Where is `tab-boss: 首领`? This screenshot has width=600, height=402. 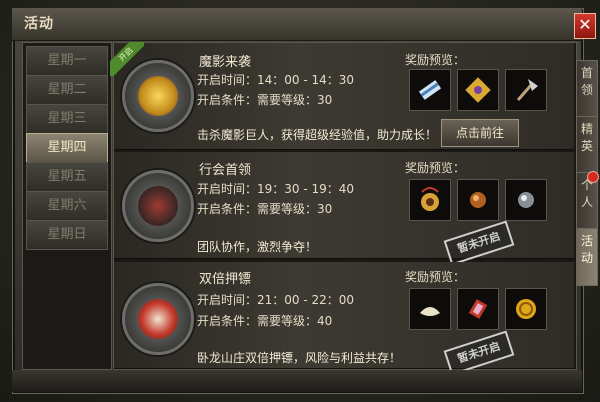
tab-boss: 首领 is located at coordinates (587, 89).